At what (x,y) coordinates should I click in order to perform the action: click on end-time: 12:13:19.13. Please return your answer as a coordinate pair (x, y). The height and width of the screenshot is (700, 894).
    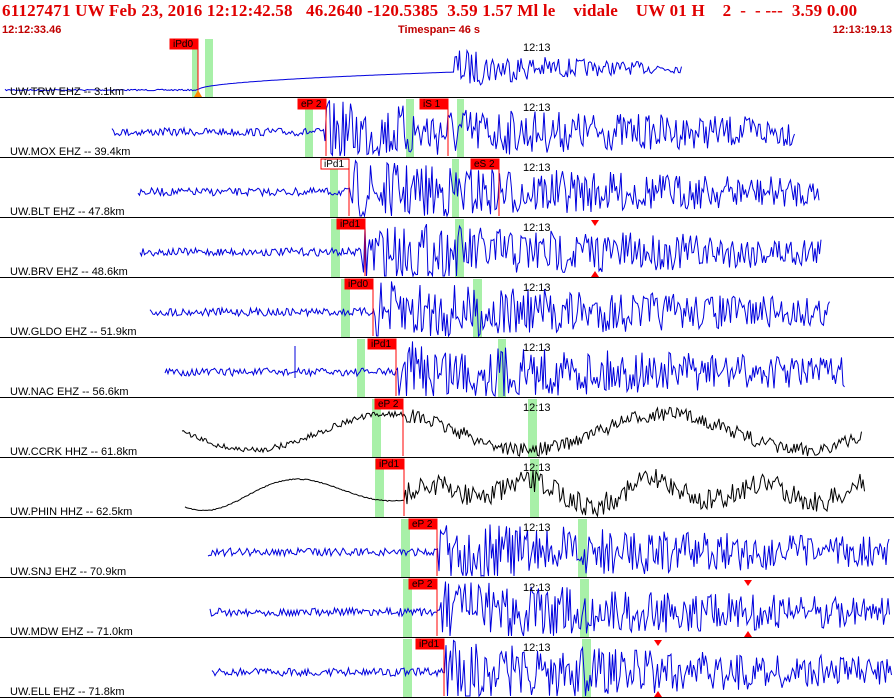
    Looking at the image, I should click on (862, 30).